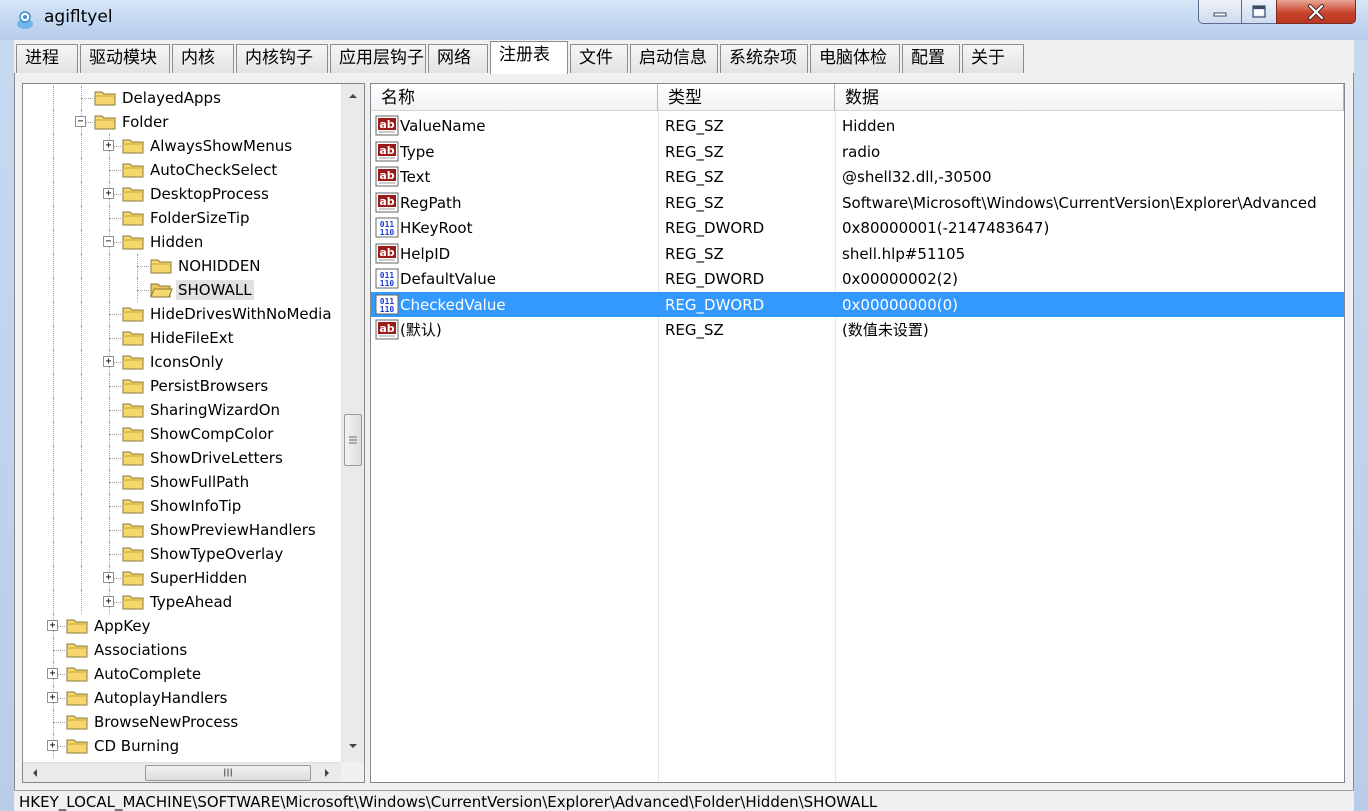 The height and width of the screenshot is (811, 1368). What do you see at coordinates (182, 626) in the screenshot?
I see `tree-item: + AppKey` at bounding box center [182, 626].